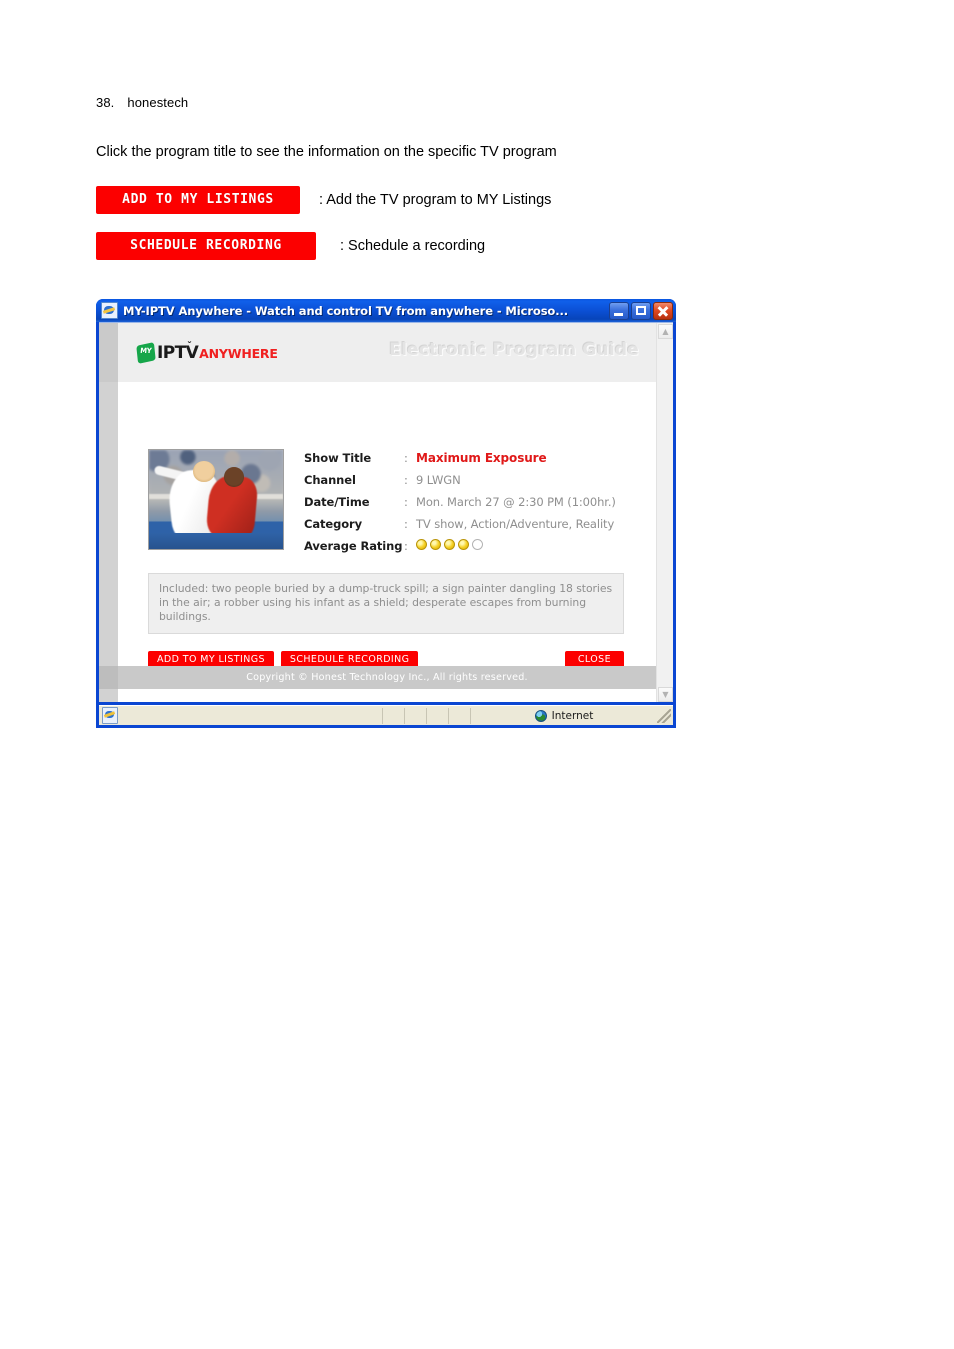 This screenshot has height=1349, width=954. Describe the element at coordinates (477, 544) in the screenshot. I see `rating-star-empty` at that location.